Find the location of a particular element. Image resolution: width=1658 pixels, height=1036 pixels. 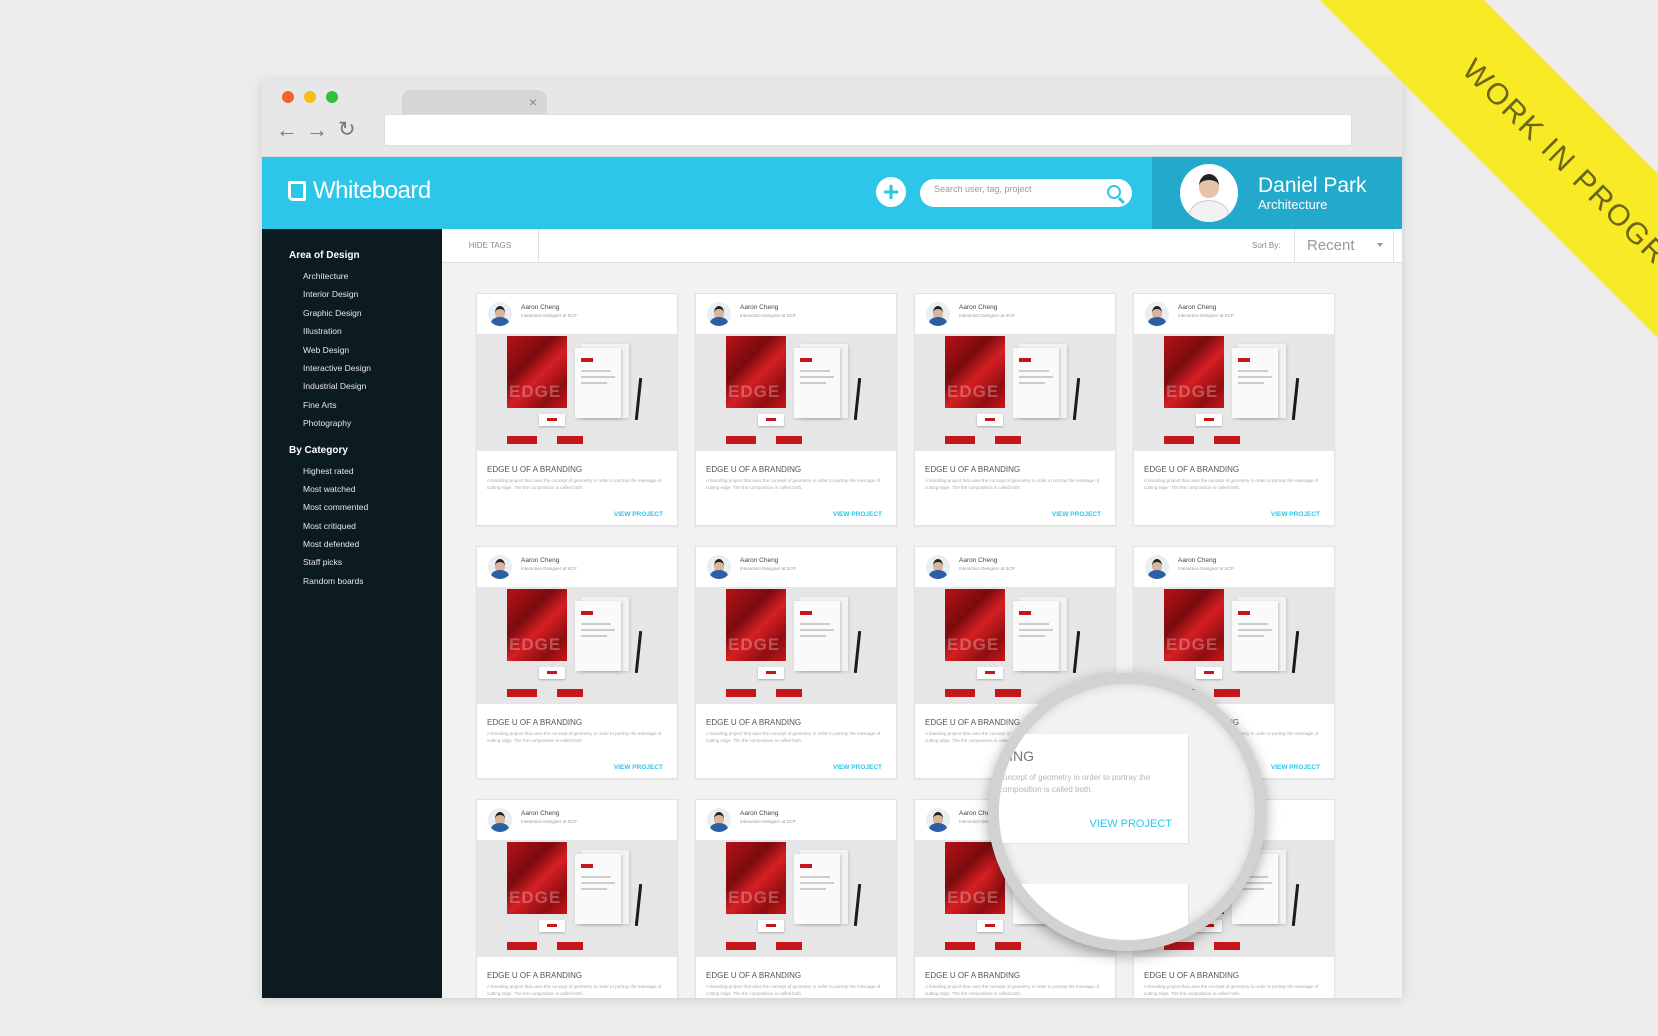

card-author-role: Interaction Designer at SCP is located at coordinates (549, 821).